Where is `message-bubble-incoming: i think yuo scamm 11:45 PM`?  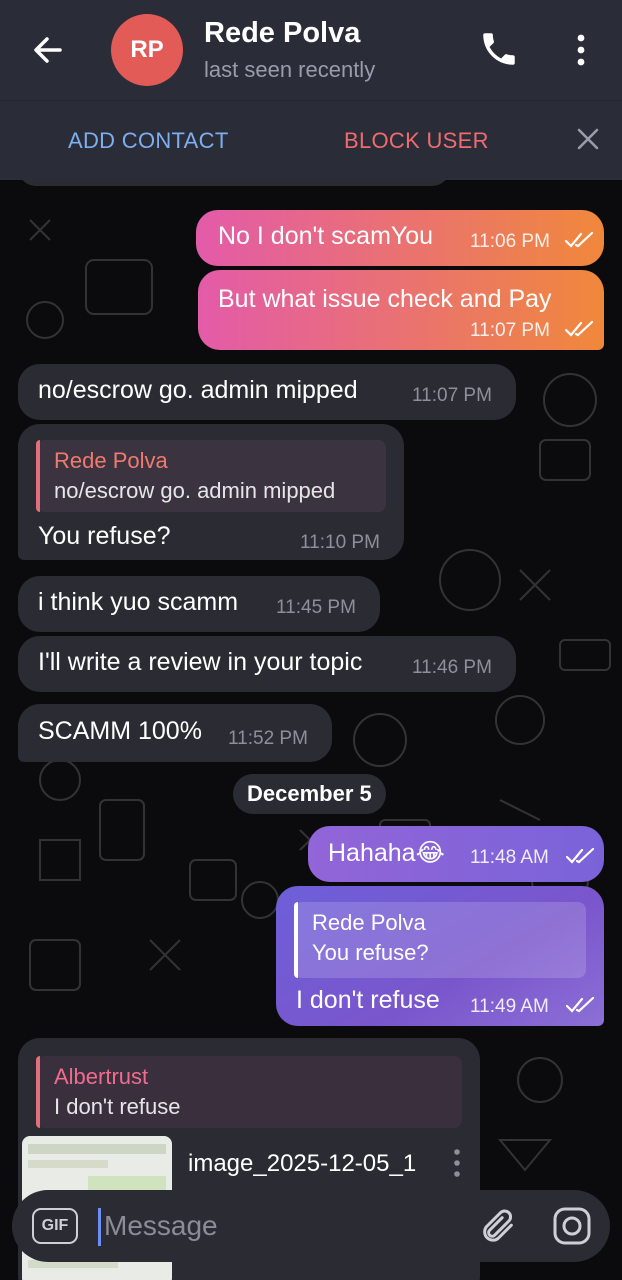
message-bubble-incoming: i think yuo scamm 11:45 PM is located at coordinates (199, 604).